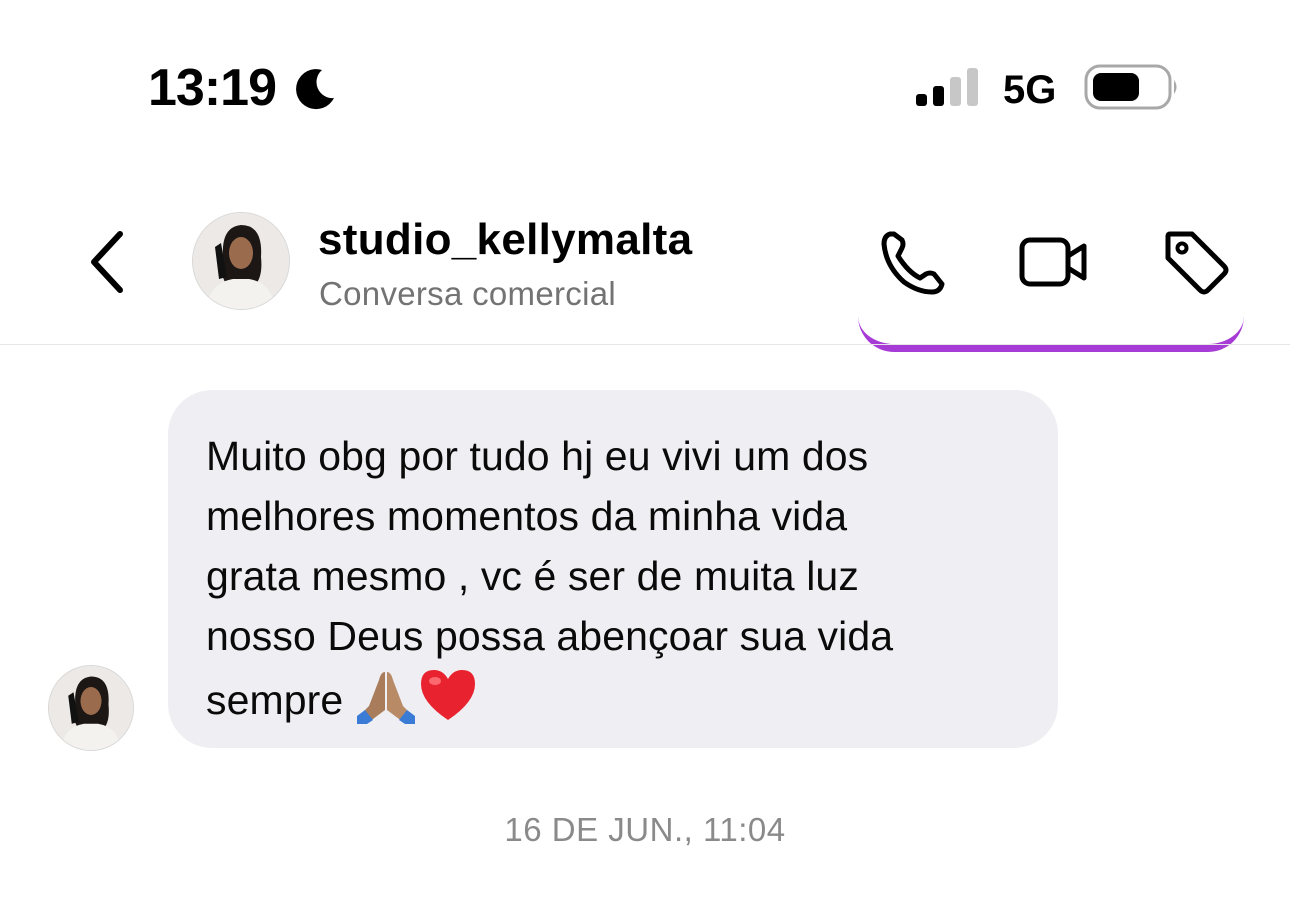 The height and width of the screenshot is (903, 1290). What do you see at coordinates (645, 829) in the screenshot?
I see `message-timestamp: 16 DE JUN., 11:04` at bounding box center [645, 829].